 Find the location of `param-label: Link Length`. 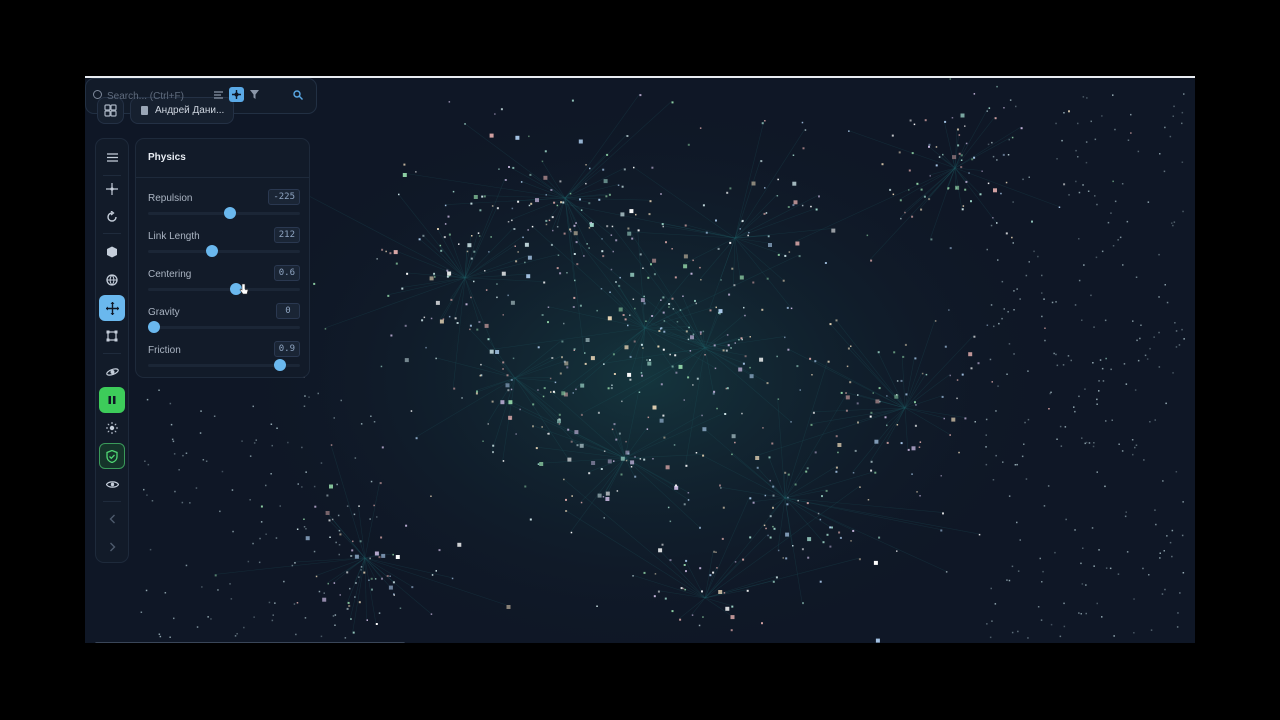

param-label: Link Length is located at coordinates (174, 236).